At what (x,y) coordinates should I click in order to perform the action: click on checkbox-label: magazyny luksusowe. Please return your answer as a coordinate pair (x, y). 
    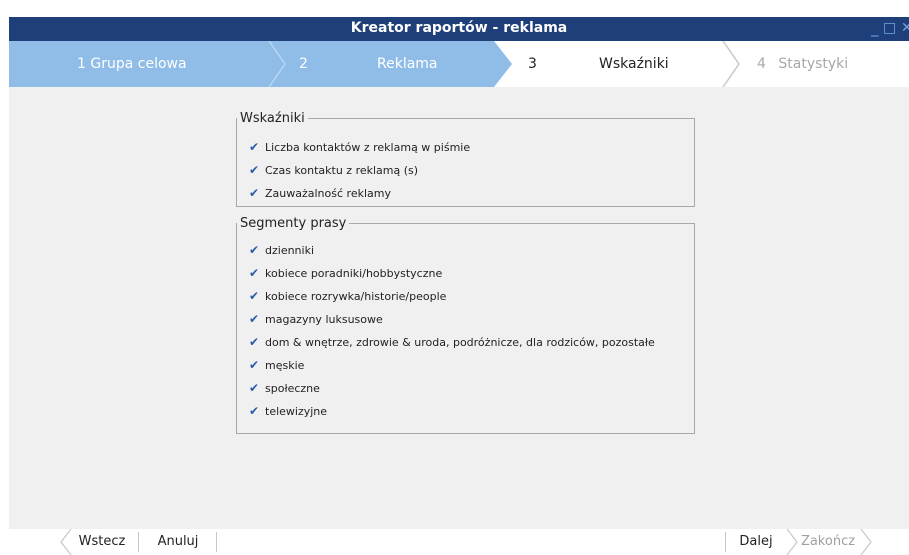
    Looking at the image, I should click on (324, 319).